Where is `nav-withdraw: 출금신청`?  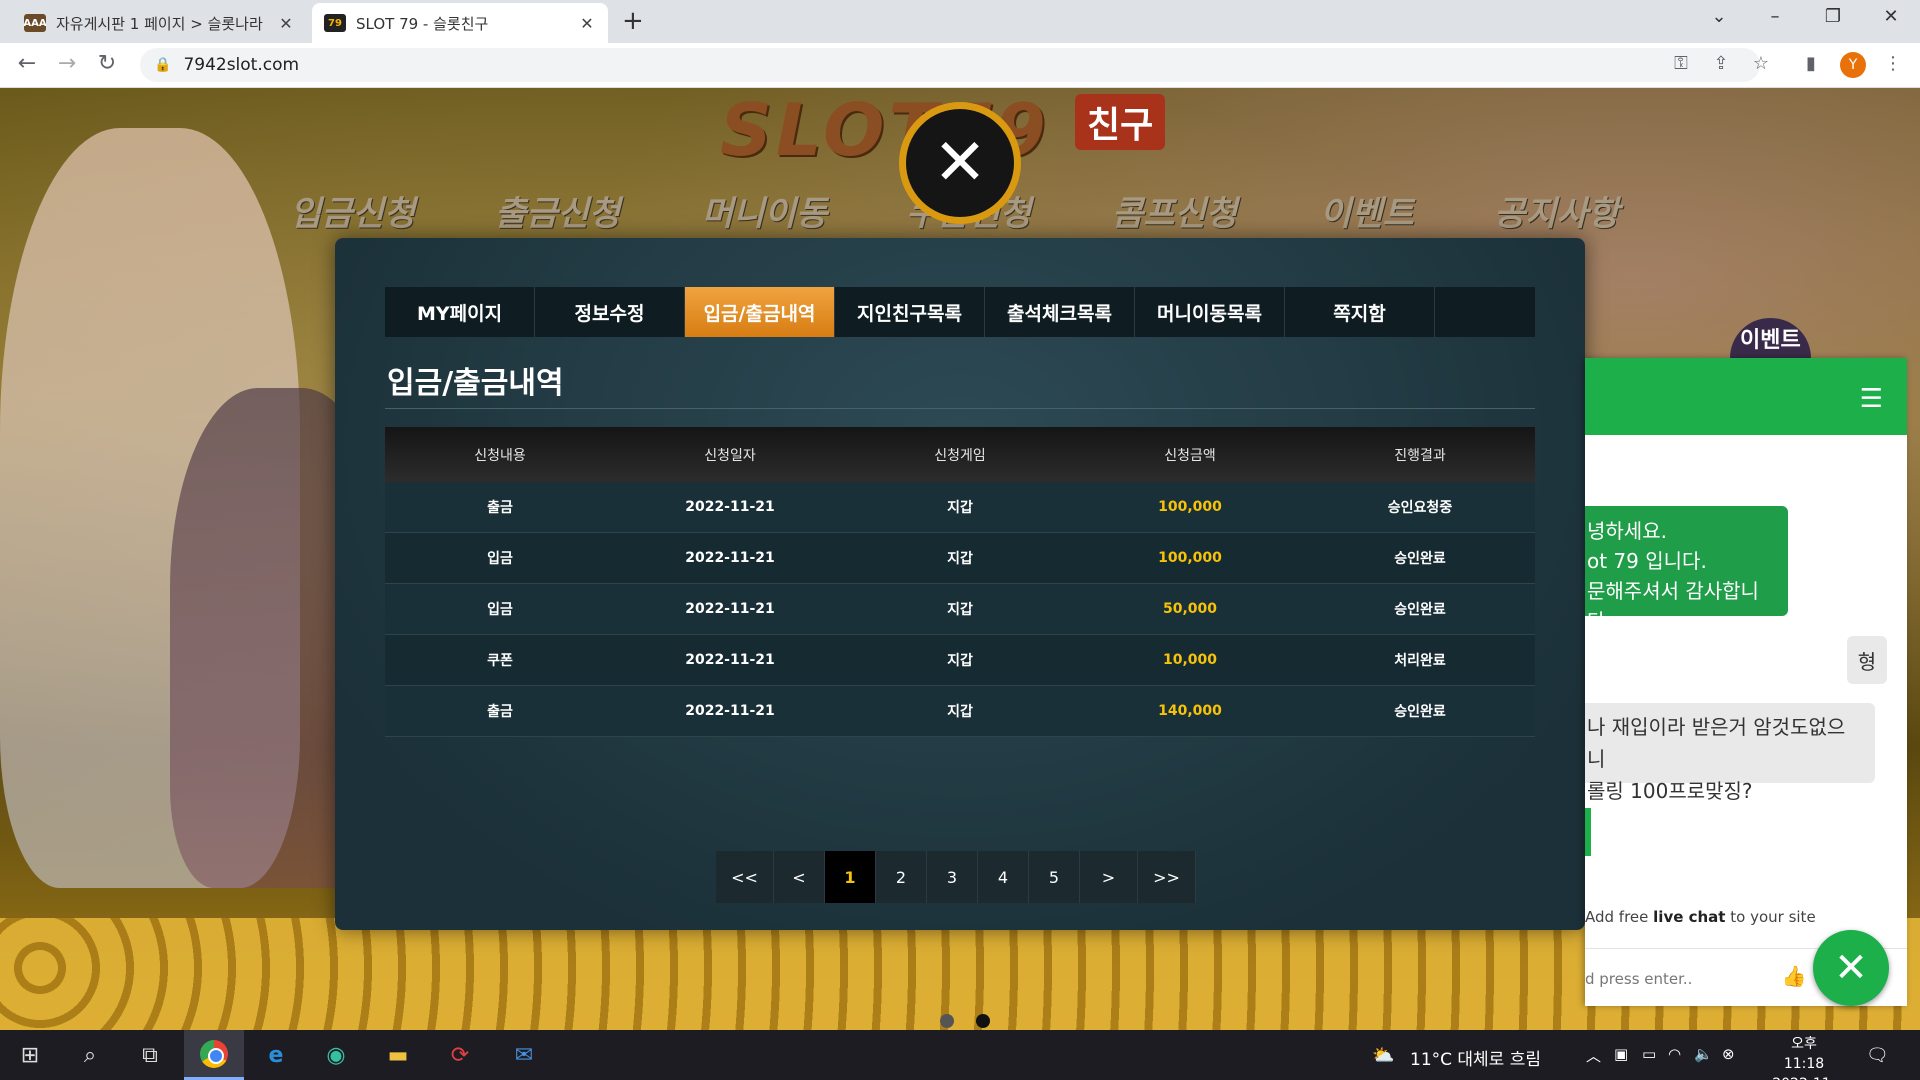
nav-withdraw: 출금신청 is located at coordinates (557, 210).